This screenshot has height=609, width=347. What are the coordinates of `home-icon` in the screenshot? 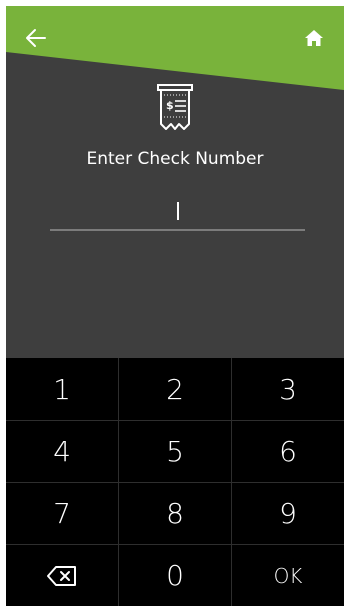 It's located at (314, 38).